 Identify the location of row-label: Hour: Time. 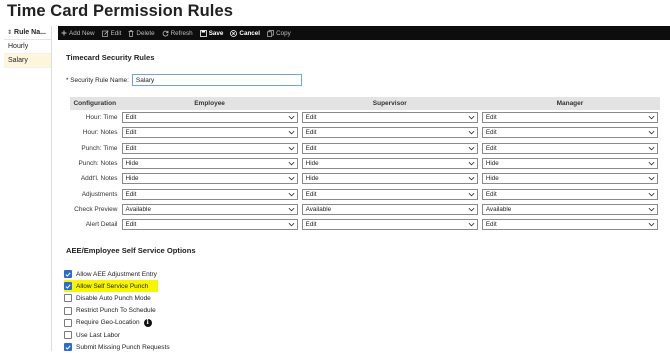
(101, 118).